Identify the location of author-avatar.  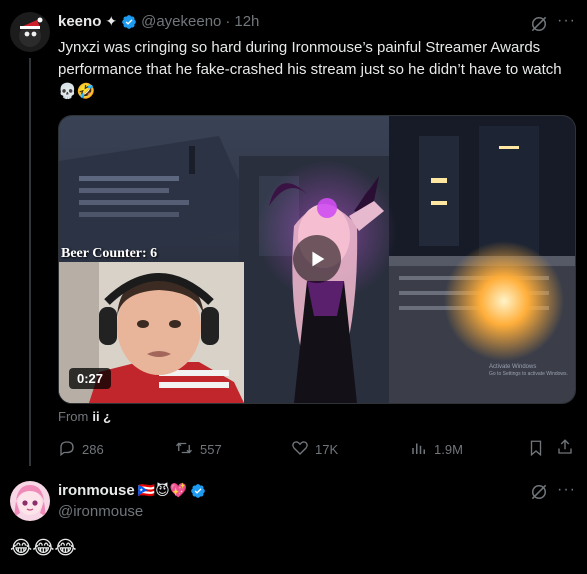
(30, 32).